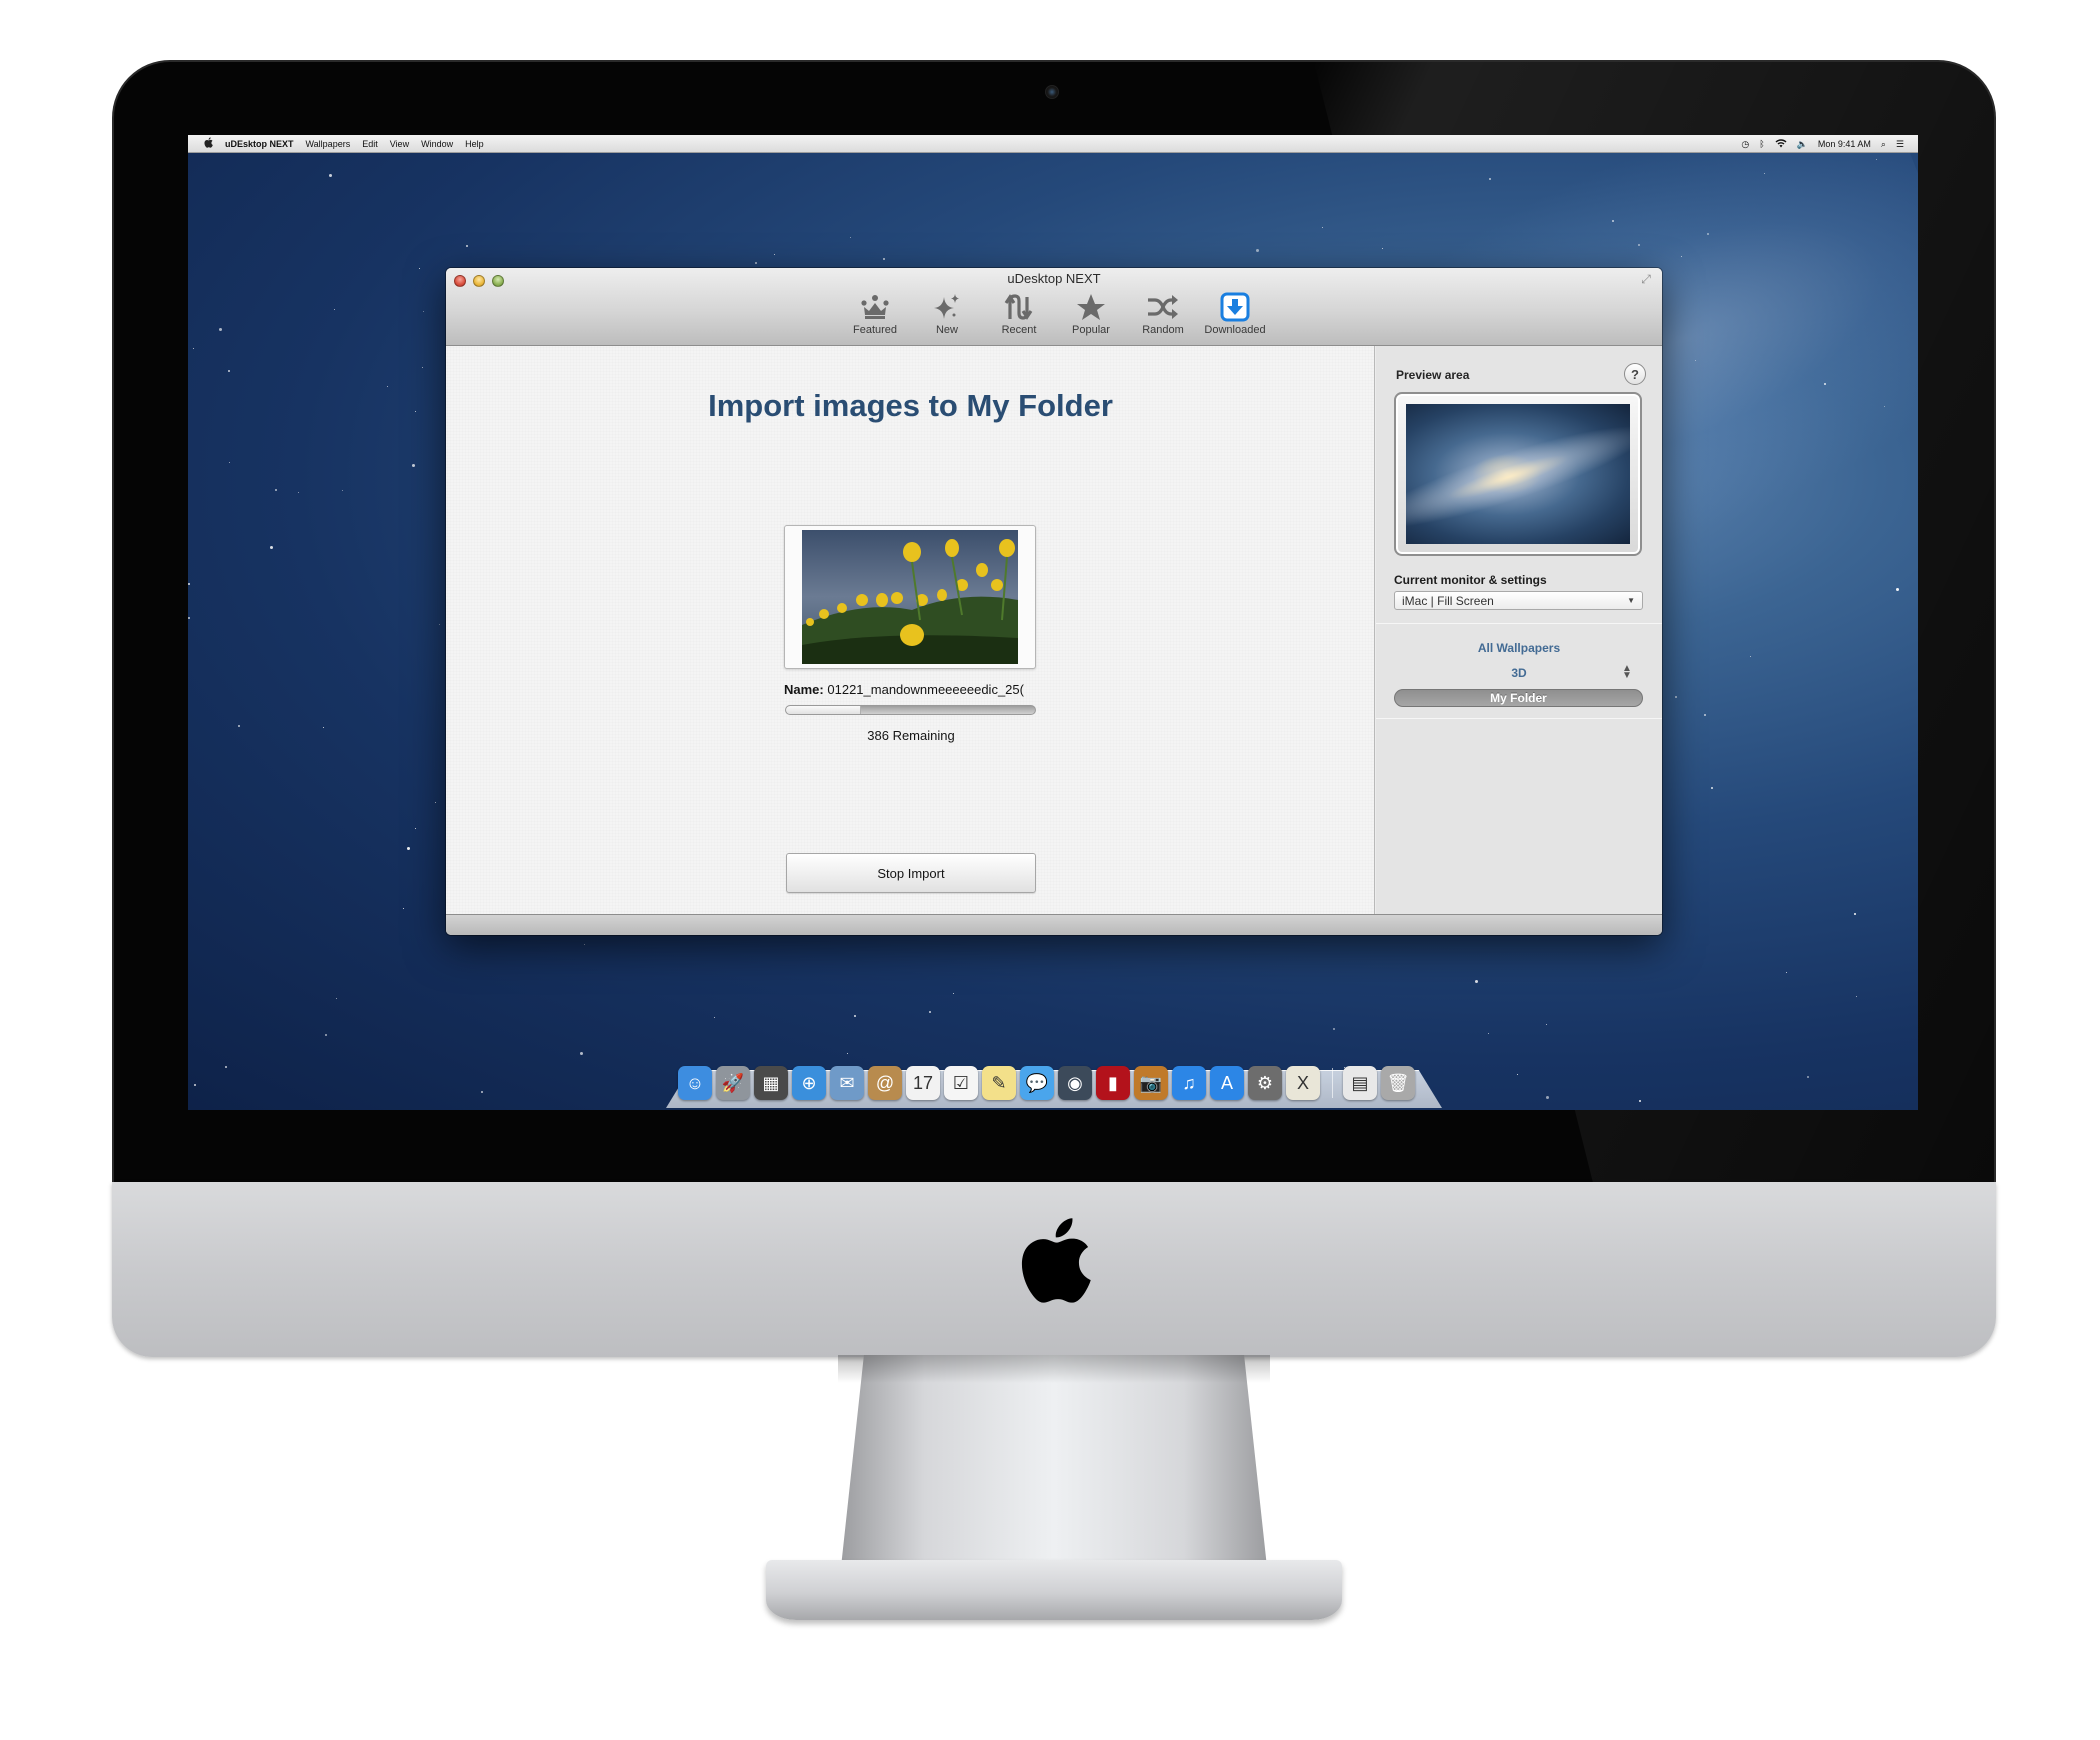  What do you see at coordinates (1189, 1083) in the screenshot?
I see `itunes-icon: ♫` at bounding box center [1189, 1083].